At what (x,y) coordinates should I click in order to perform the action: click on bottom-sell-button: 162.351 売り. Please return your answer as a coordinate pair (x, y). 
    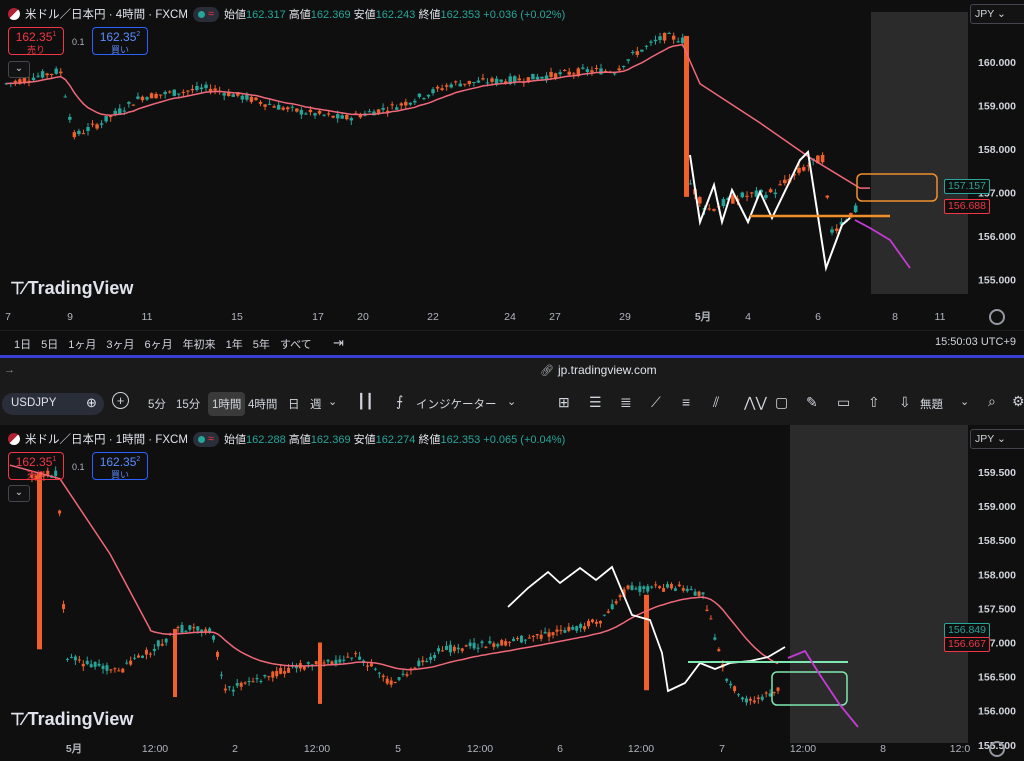
    Looking at the image, I should click on (36, 466).